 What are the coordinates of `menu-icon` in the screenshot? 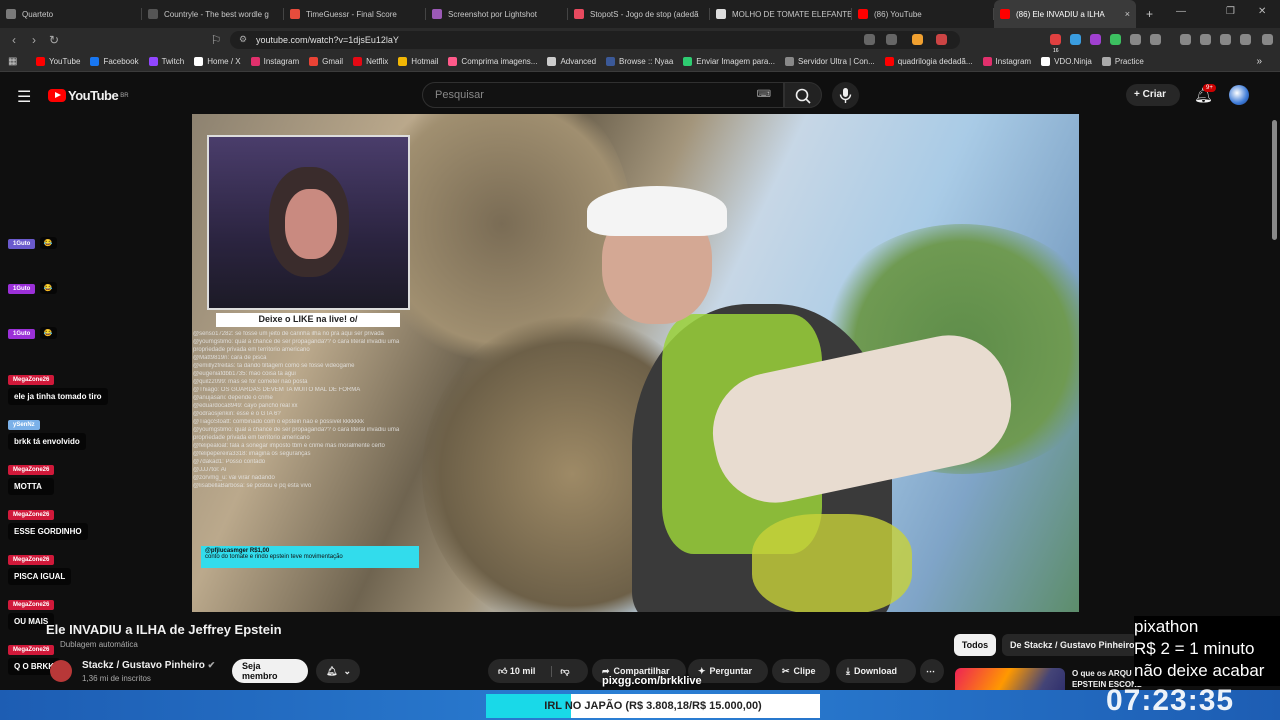 It's located at (1267, 39).